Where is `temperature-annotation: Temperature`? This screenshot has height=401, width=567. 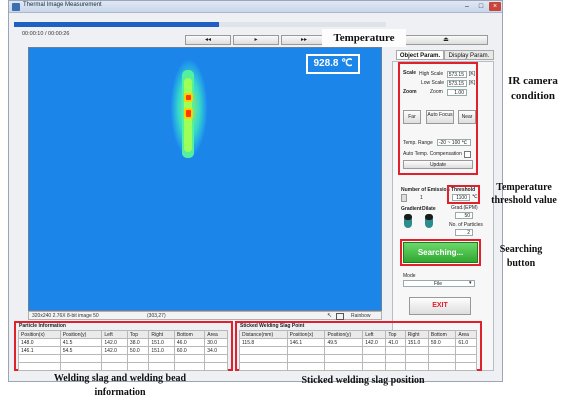
temperature-annotation: Temperature is located at coordinates (364, 38).